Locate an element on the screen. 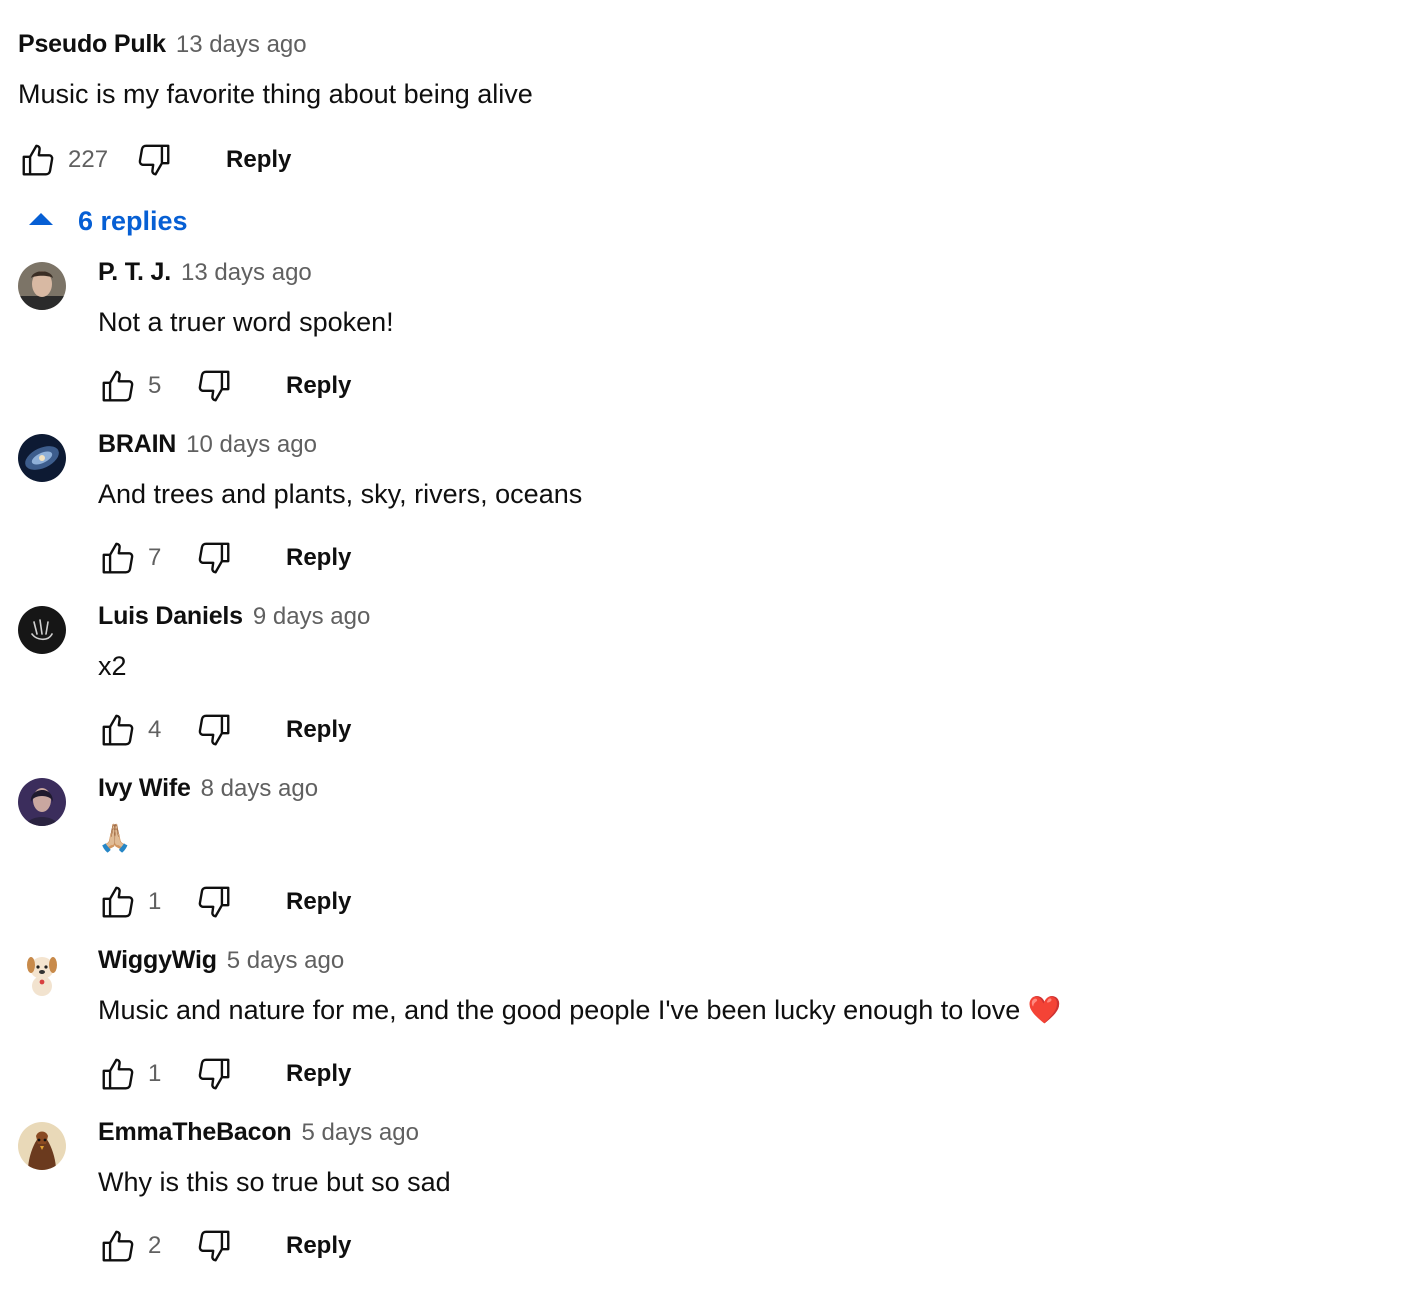  comment-author: Luis Daniels is located at coordinates (170, 616).